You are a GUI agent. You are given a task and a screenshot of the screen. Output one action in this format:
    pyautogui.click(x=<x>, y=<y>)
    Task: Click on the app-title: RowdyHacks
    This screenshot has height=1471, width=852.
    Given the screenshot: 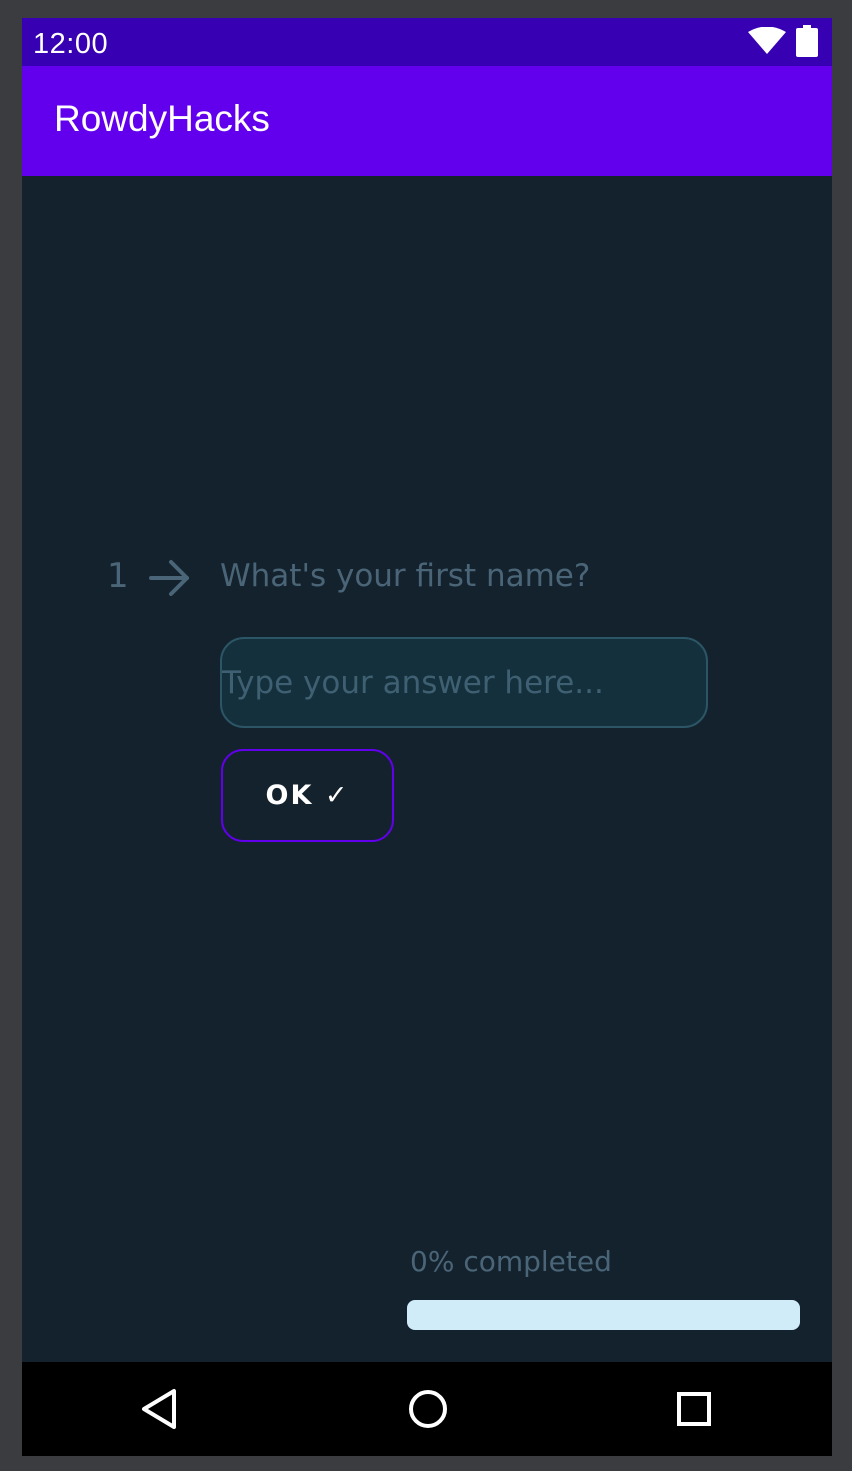 What is the action you would take?
    pyautogui.click(x=162, y=118)
    